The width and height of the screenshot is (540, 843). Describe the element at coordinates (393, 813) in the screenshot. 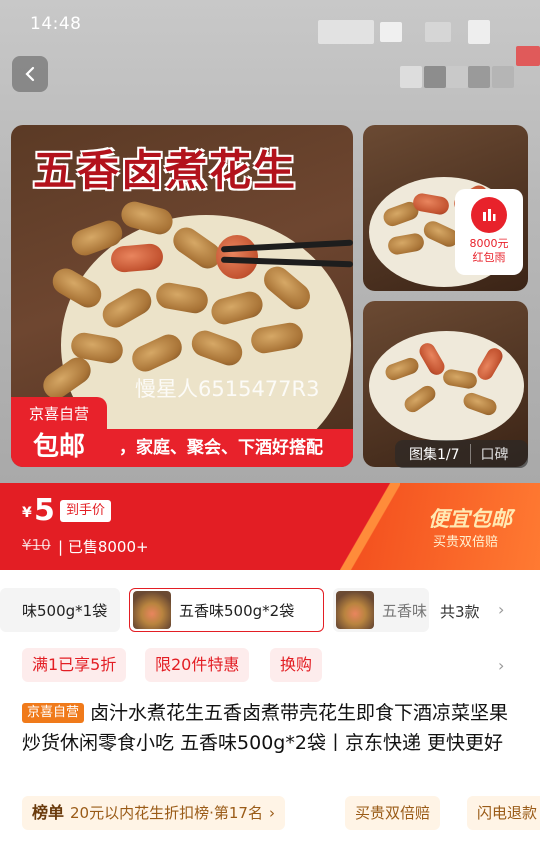

I see `guarantee-chip: 买贵双倍赔` at that location.